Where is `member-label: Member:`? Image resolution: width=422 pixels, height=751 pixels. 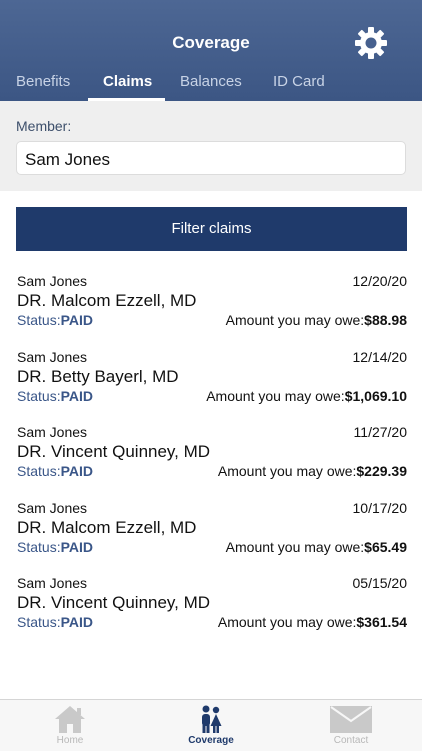
member-label: Member: is located at coordinates (44, 126).